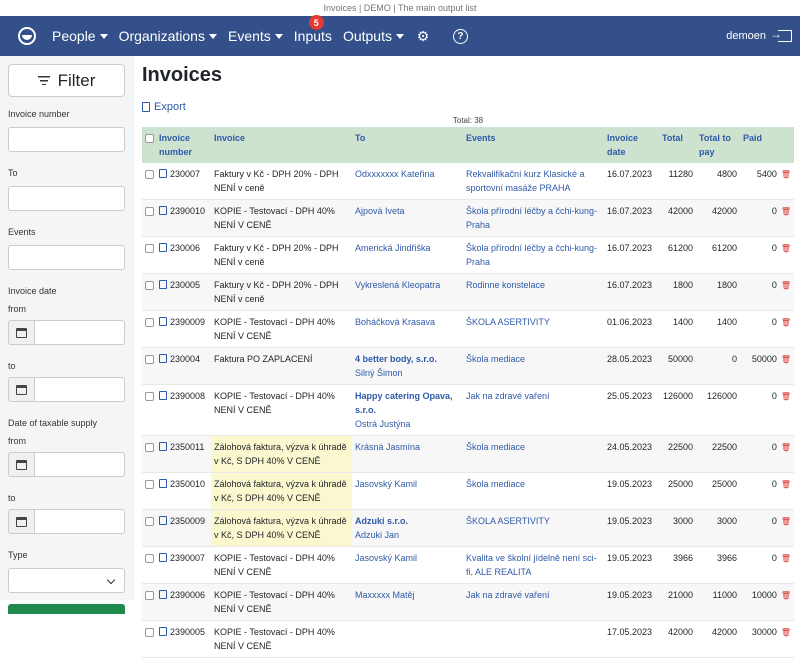 This screenshot has height=658, width=800. Describe the element at coordinates (396, 359) in the screenshot. I see `recipient-link: 4 better body, s.r.o.` at that location.